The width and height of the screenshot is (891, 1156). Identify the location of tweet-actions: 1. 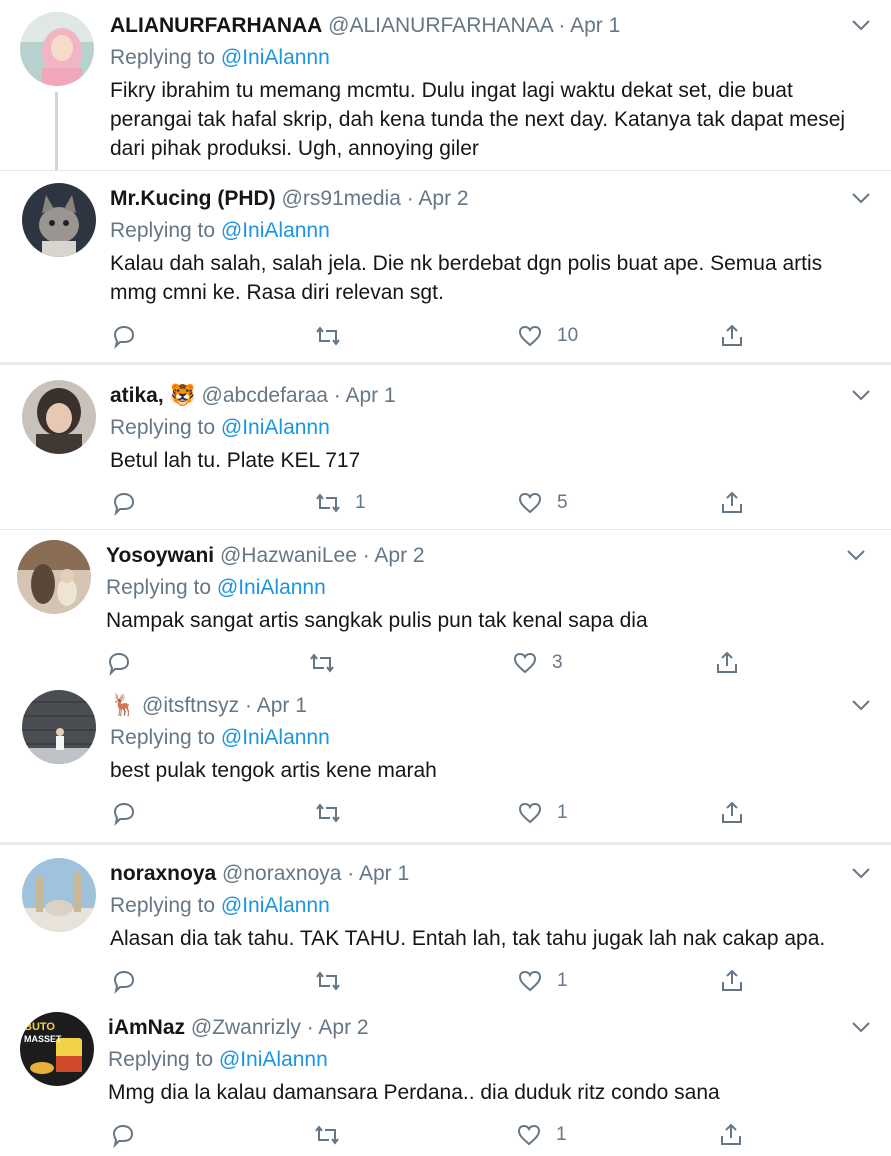
(445, 1135).